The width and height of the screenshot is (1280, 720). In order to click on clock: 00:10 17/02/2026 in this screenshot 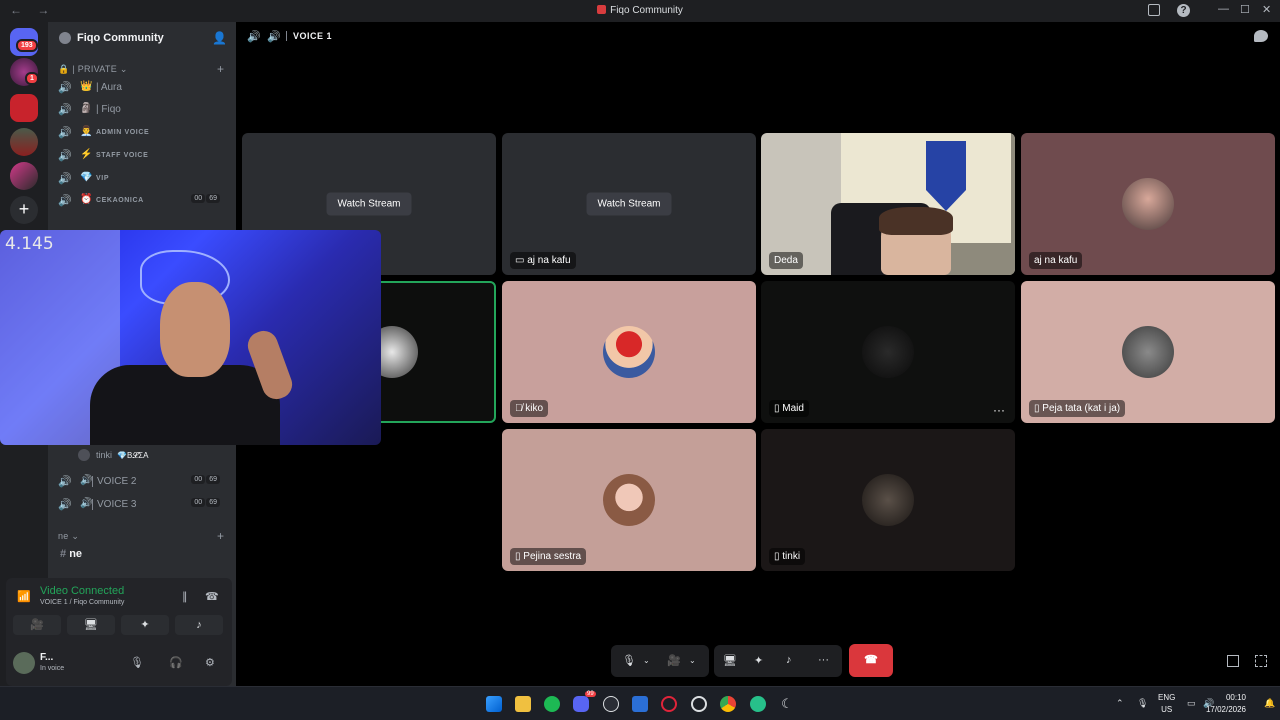, I will do `click(1226, 704)`.